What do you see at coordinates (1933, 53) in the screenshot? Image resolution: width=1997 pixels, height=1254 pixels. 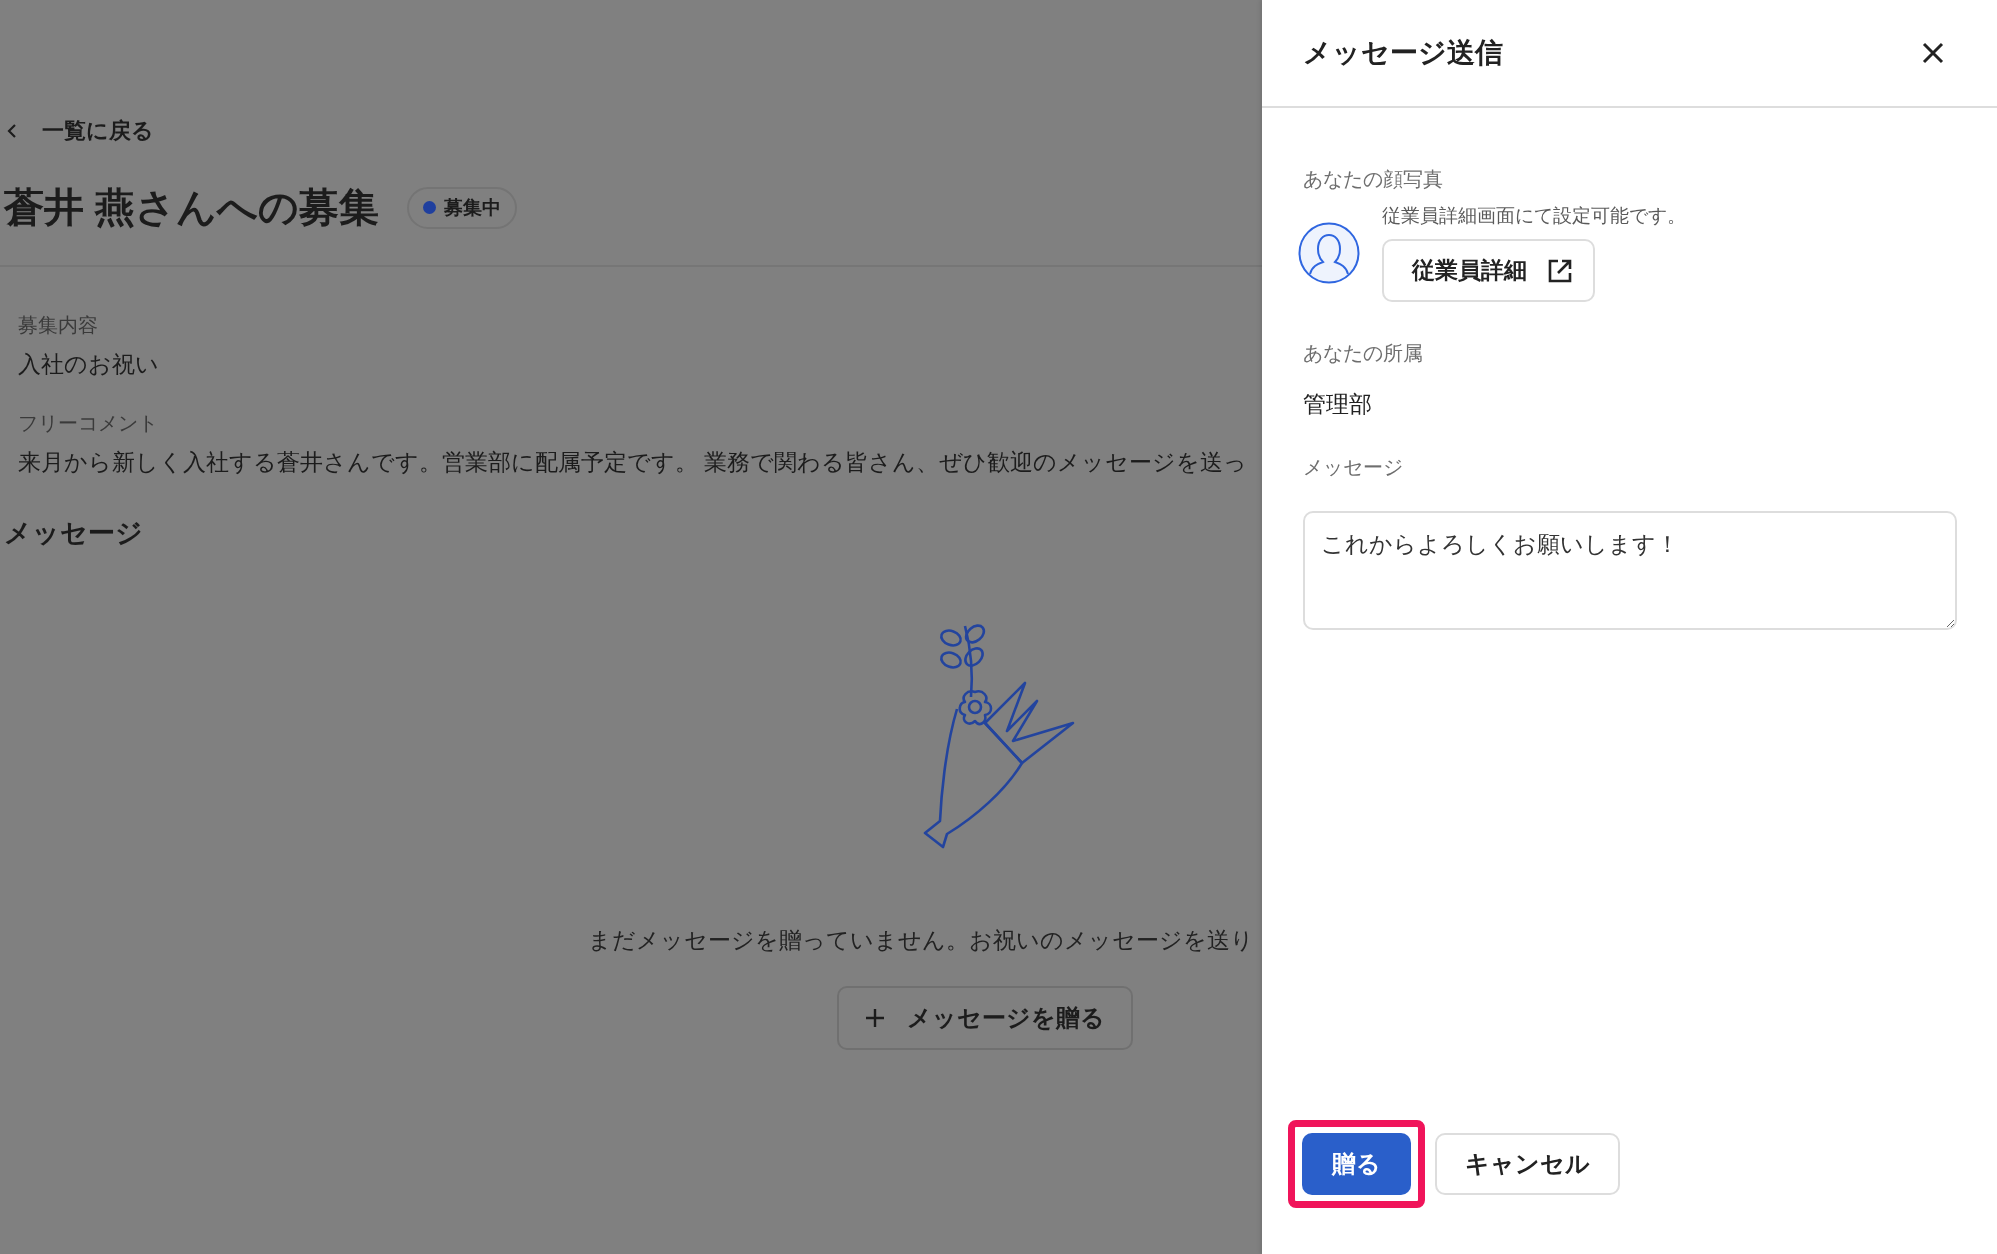 I see `close-icon` at bounding box center [1933, 53].